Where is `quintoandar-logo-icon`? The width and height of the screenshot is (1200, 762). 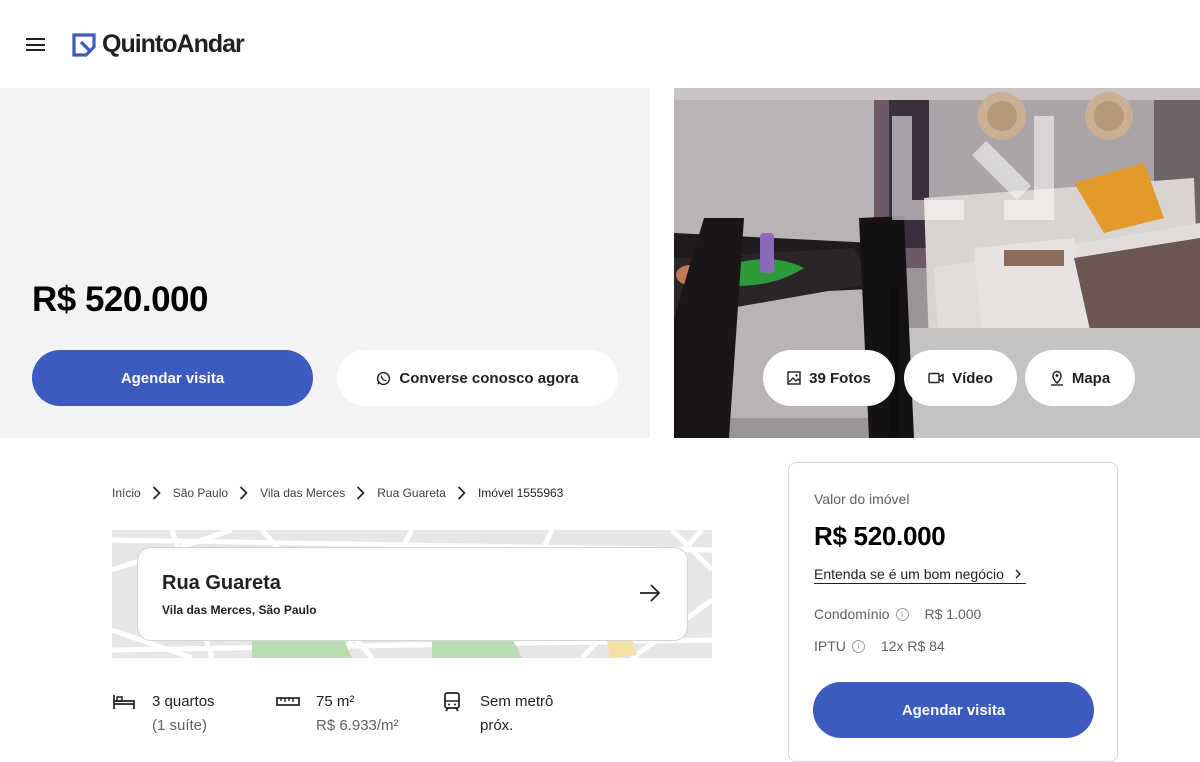
quintoandar-logo-icon is located at coordinates (84, 44).